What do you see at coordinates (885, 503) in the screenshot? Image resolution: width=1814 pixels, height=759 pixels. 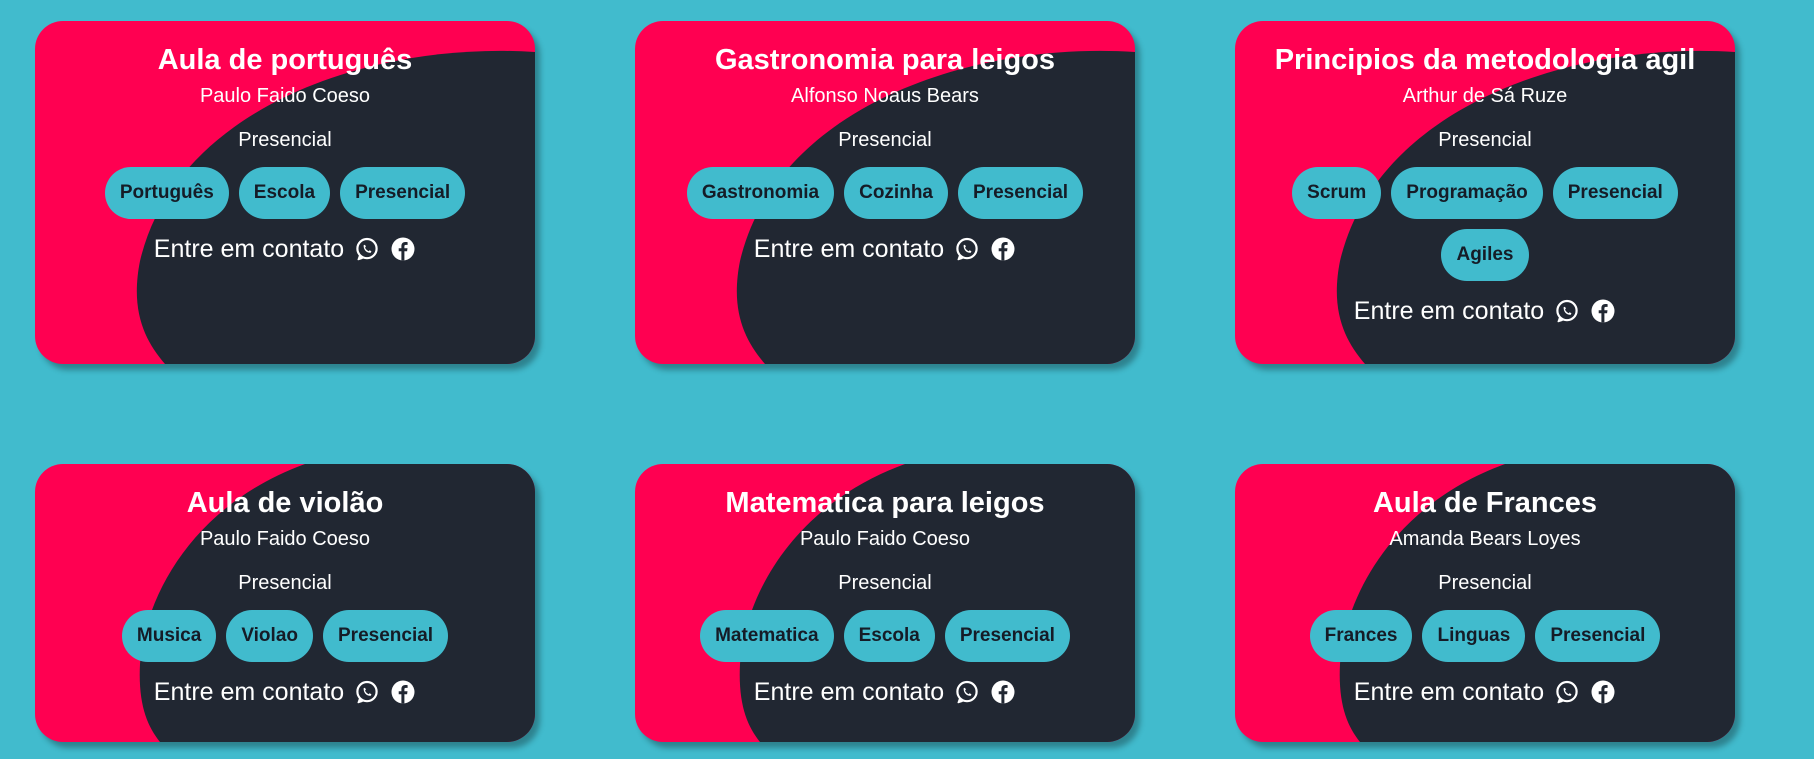 I see `course-title: Matematica para leigos` at bounding box center [885, 503].